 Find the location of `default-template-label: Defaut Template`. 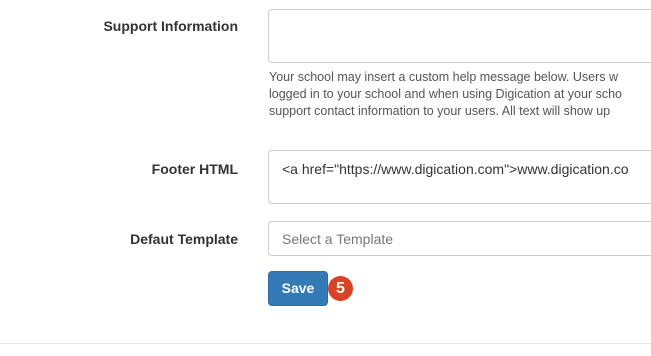

default-template-label: Defaut Template is located at coordinates (184, 239).